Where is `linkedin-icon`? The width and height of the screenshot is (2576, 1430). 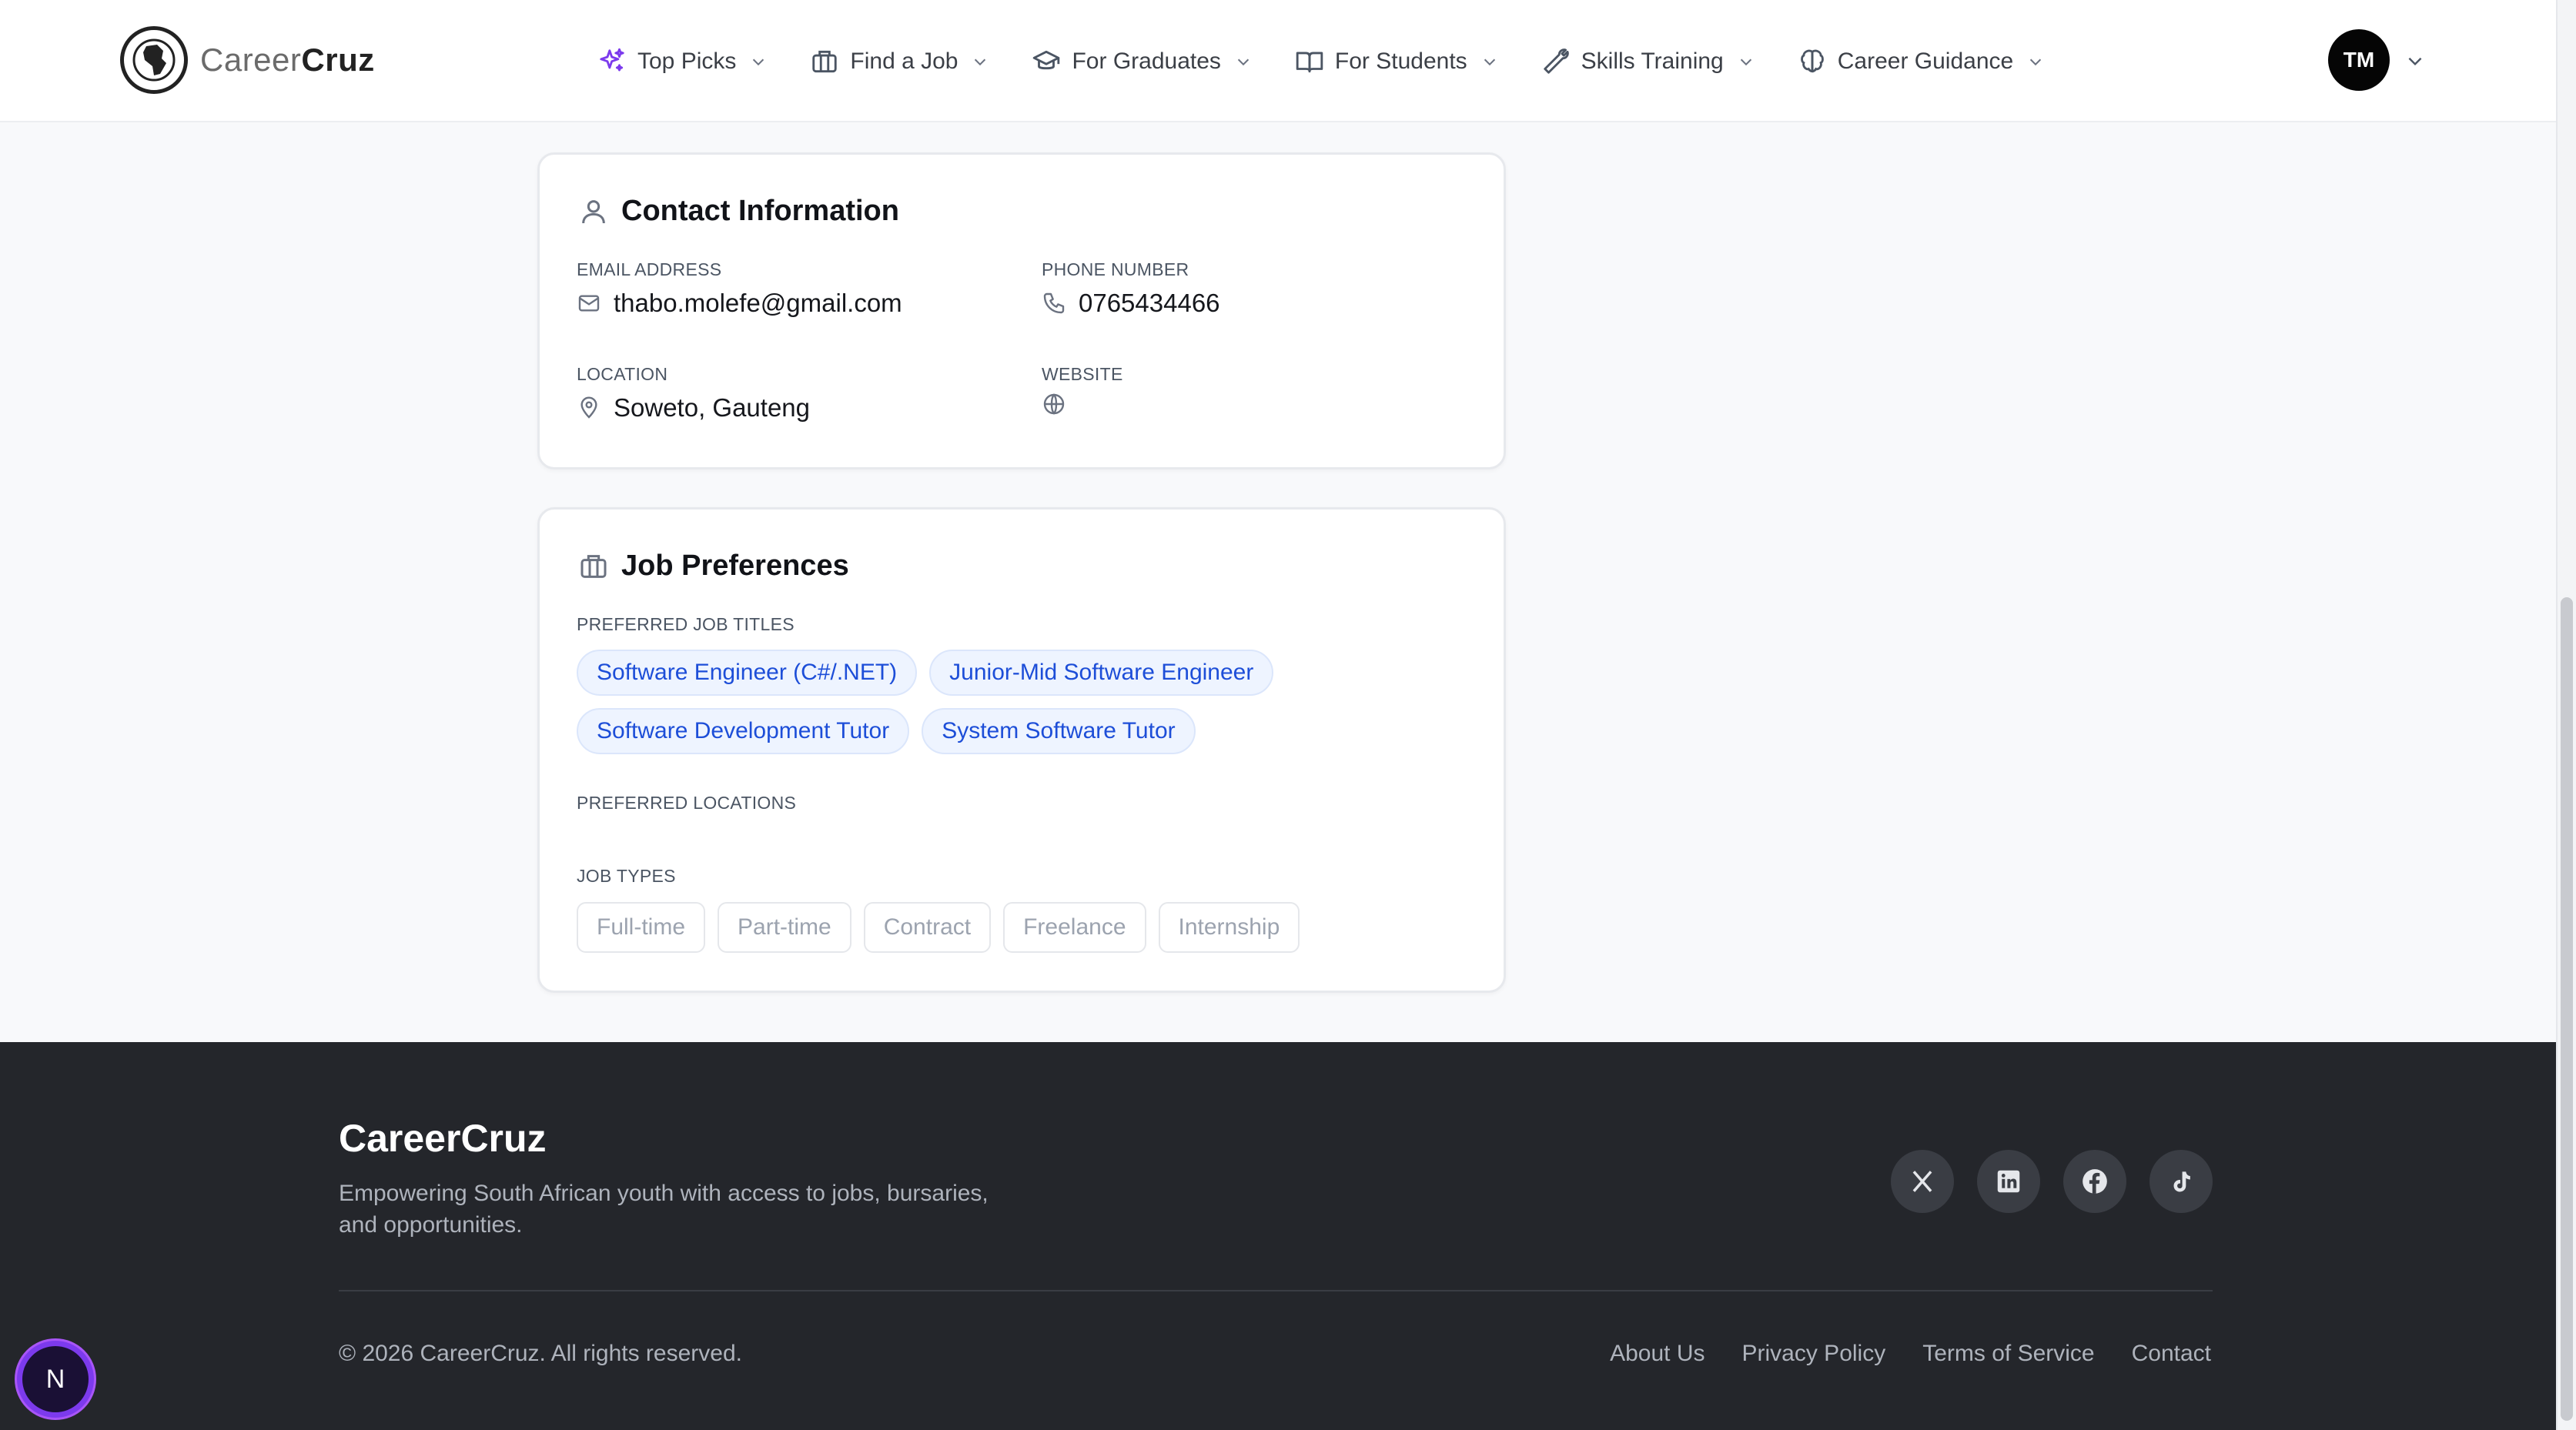
linkedin-icon is located at coordinates (2008, 1181).